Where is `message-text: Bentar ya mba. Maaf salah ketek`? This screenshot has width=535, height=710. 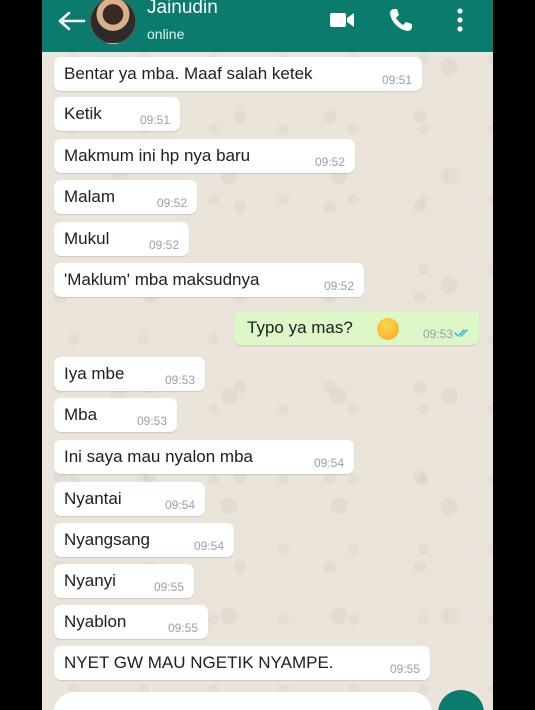 message-text: Bentar ya mba. Maaf salah ketek is located at coordinates (188, 73).